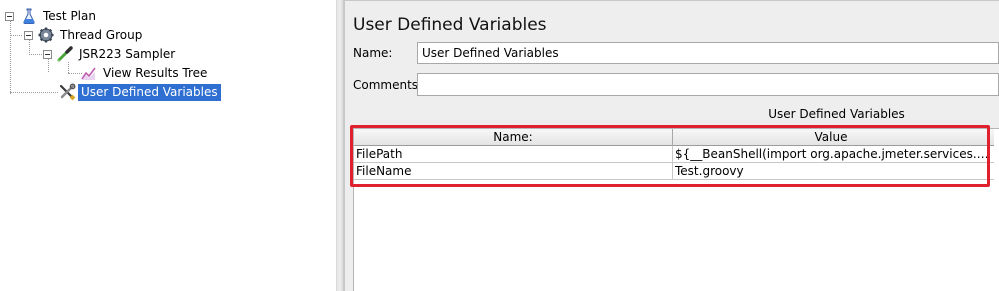  I want to click on column-header-name: Name:, so click(513, 137).